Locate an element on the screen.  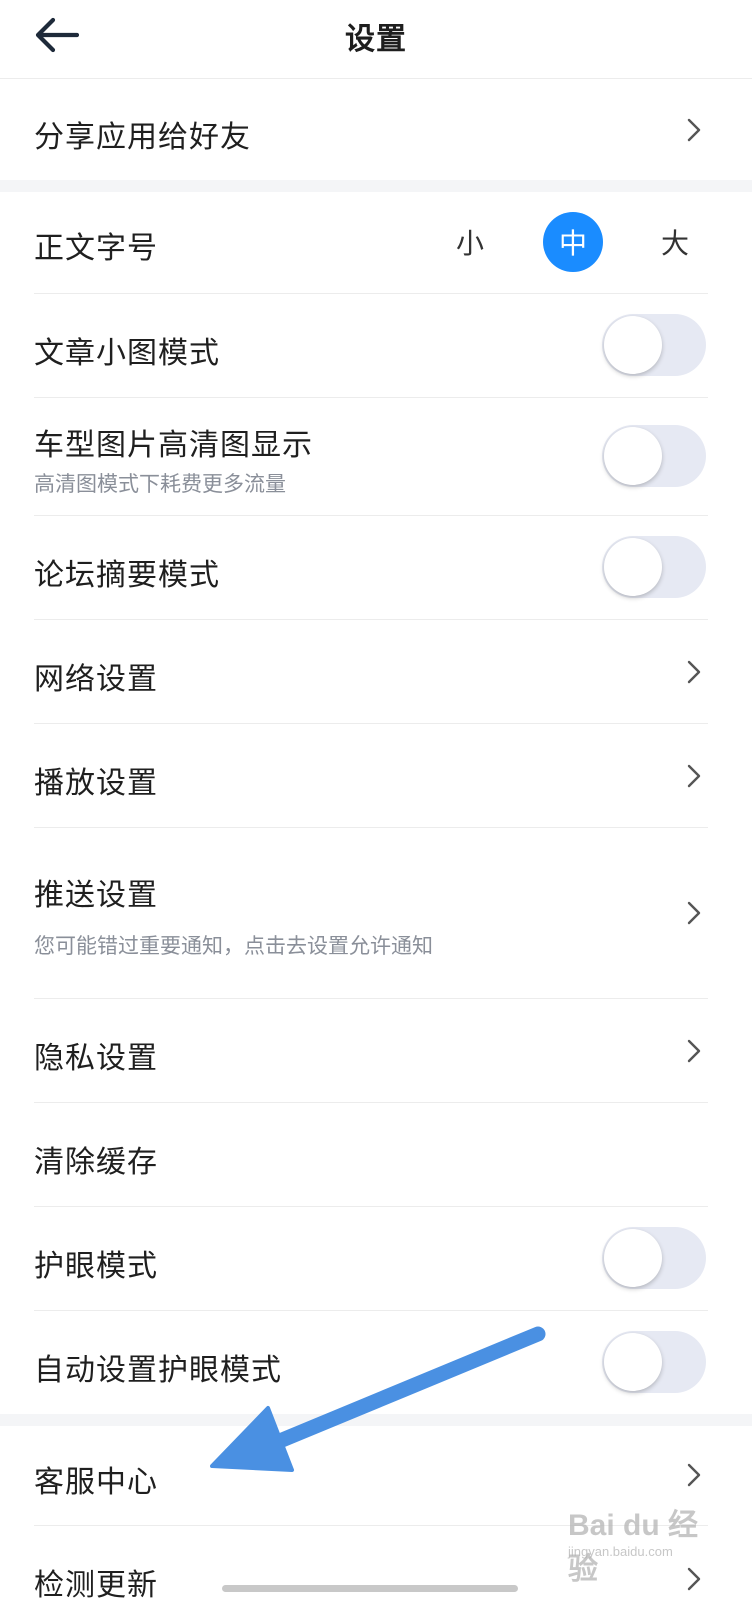
clear-cache-row: 清除缓存 is located at coordinates (376, 1155).